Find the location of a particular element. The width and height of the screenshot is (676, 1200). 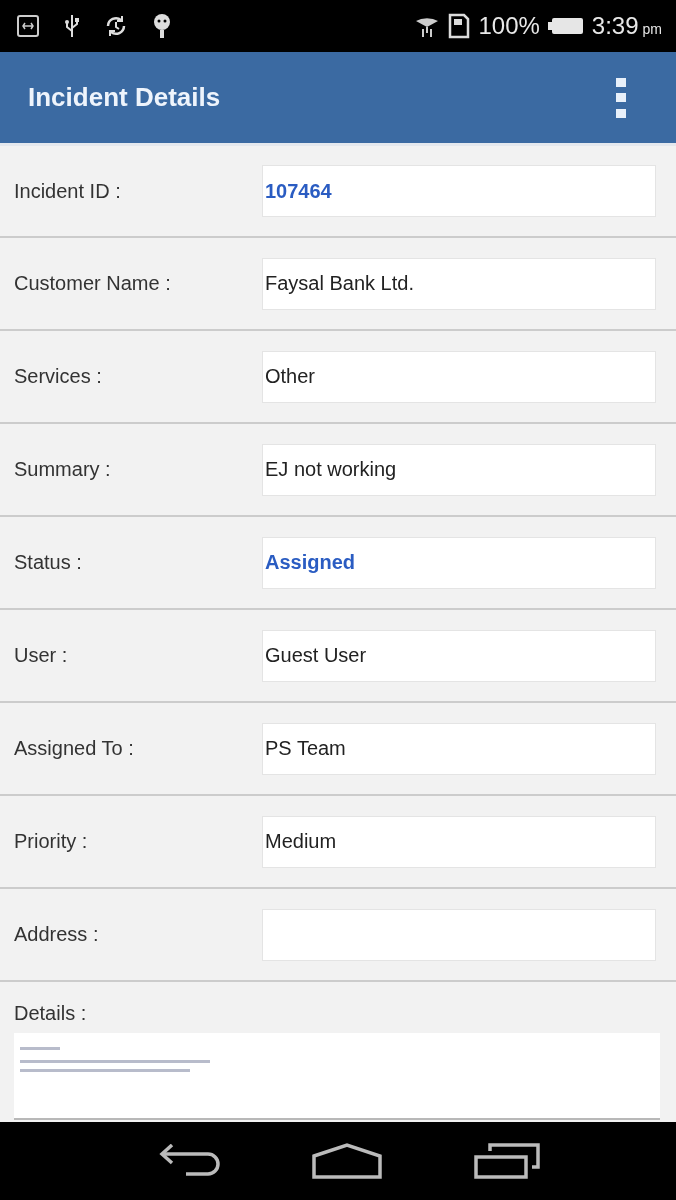

value-field: EJ not working is located at coordinates (459, 469).